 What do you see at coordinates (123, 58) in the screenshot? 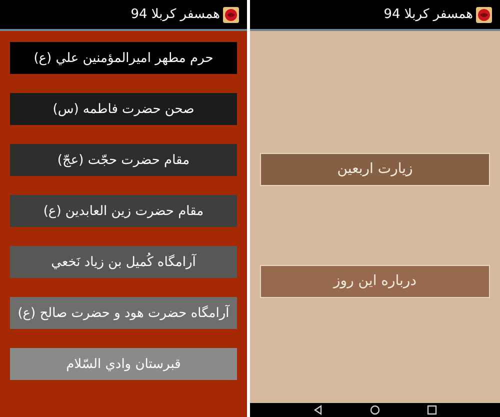
I see `menu-button: حرم مطهر اميرالمؤمنين علي (ع)` at bounding box center [123, 58].